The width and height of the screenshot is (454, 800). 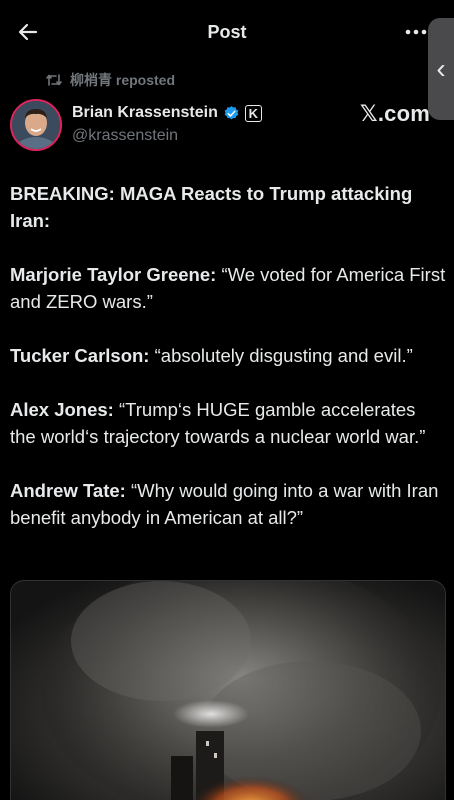 I want to click on repost-indicator: 柳梢青 reposted, so click(x=110, y=80).